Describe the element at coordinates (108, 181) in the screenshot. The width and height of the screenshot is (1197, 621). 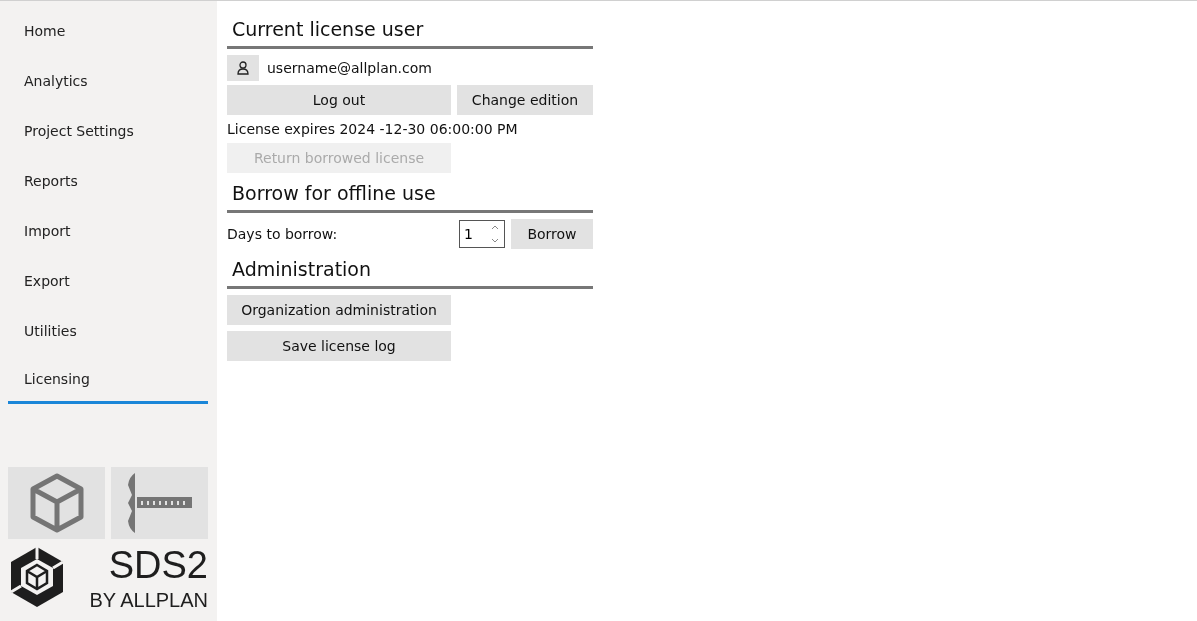
I see `nav-item: Reports` at that location.